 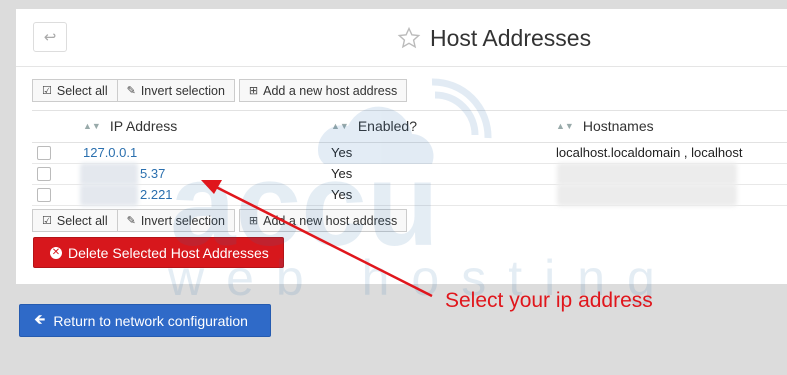 What do you see at coordinates (156, 194) in the screenshot?
I see `ip-link: 2.221` at bounding box center [156, 194].